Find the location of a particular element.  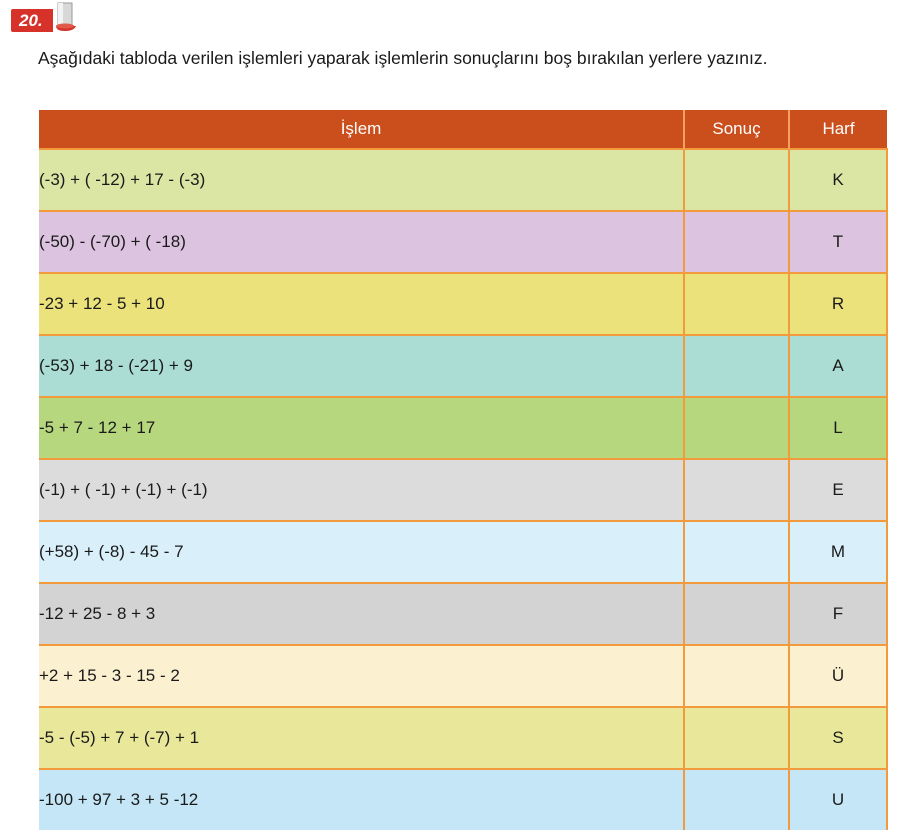

letter-cell: M is located at coordinates (838, 551).